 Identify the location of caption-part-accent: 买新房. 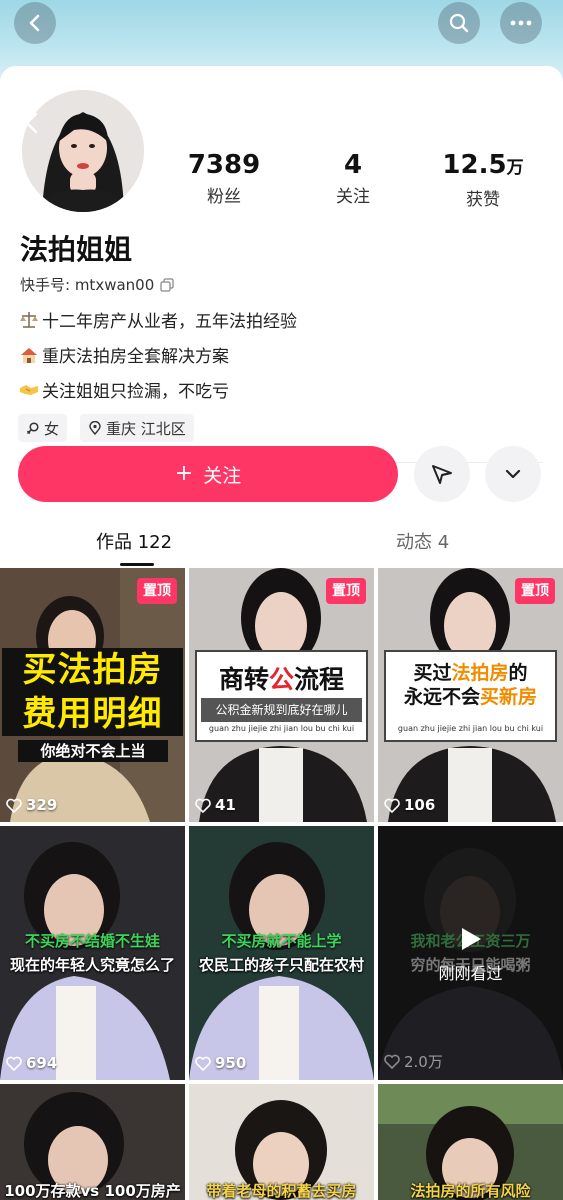
(509, 697).